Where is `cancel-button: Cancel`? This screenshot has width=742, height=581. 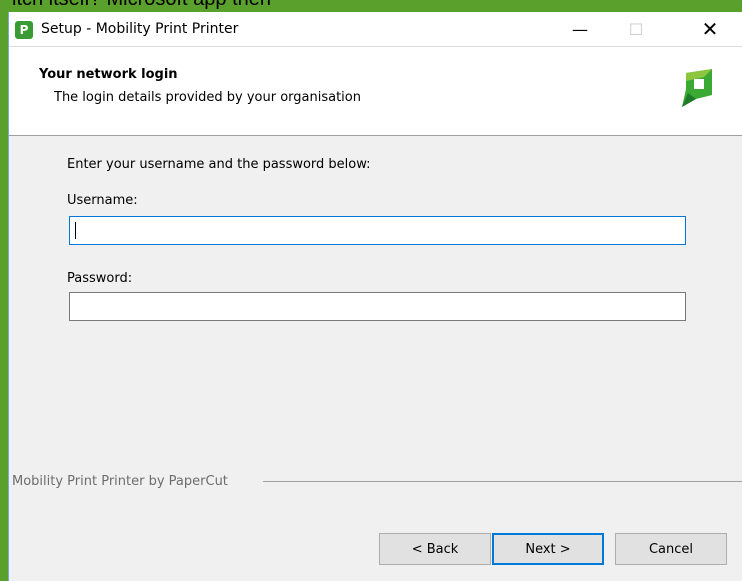 cancel-button: Cancel is located at coordinates (671, 549).